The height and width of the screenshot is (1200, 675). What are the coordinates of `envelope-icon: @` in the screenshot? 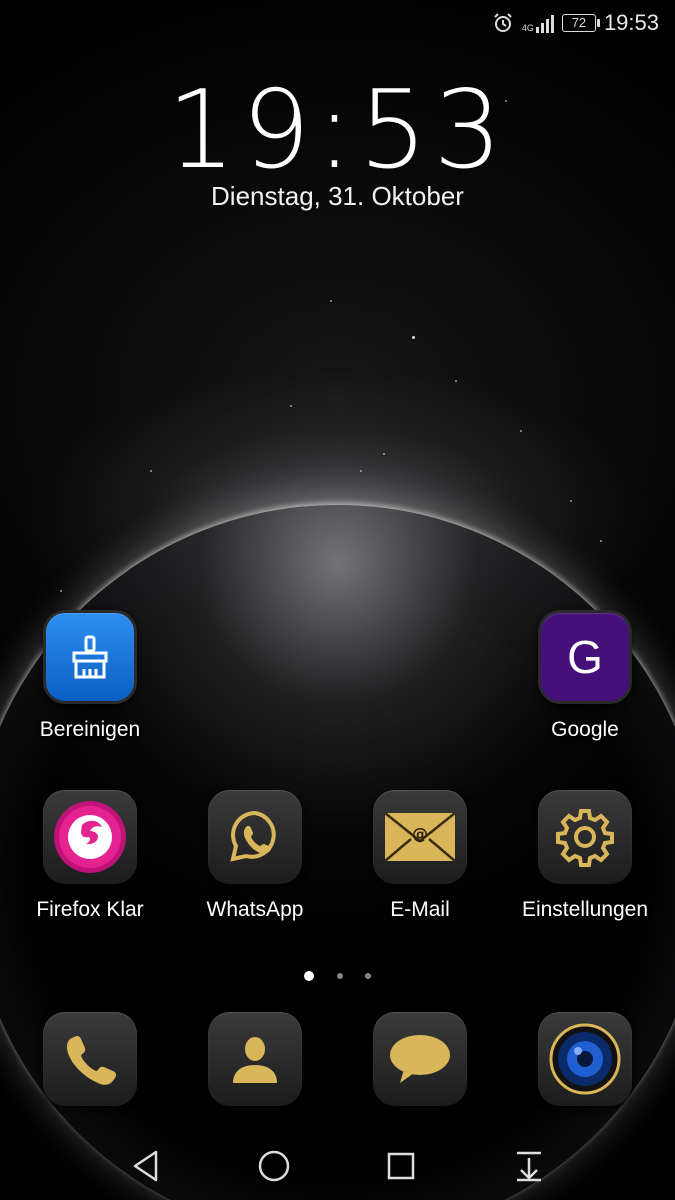 It's located at (420, 837).